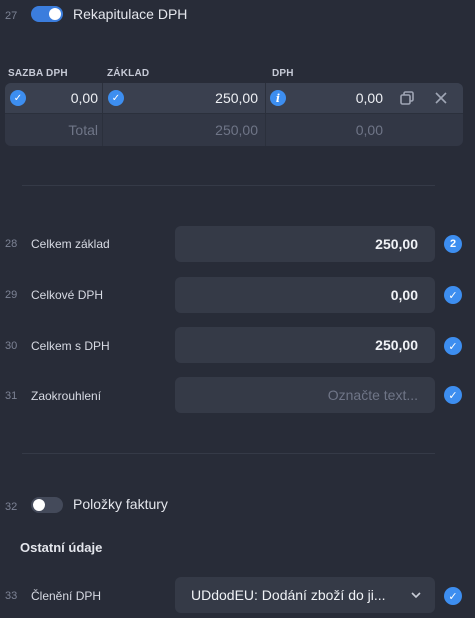 The image size is (475, 618). I want to click on column-header-rate: SAZBA DPH, so click(38, 73).